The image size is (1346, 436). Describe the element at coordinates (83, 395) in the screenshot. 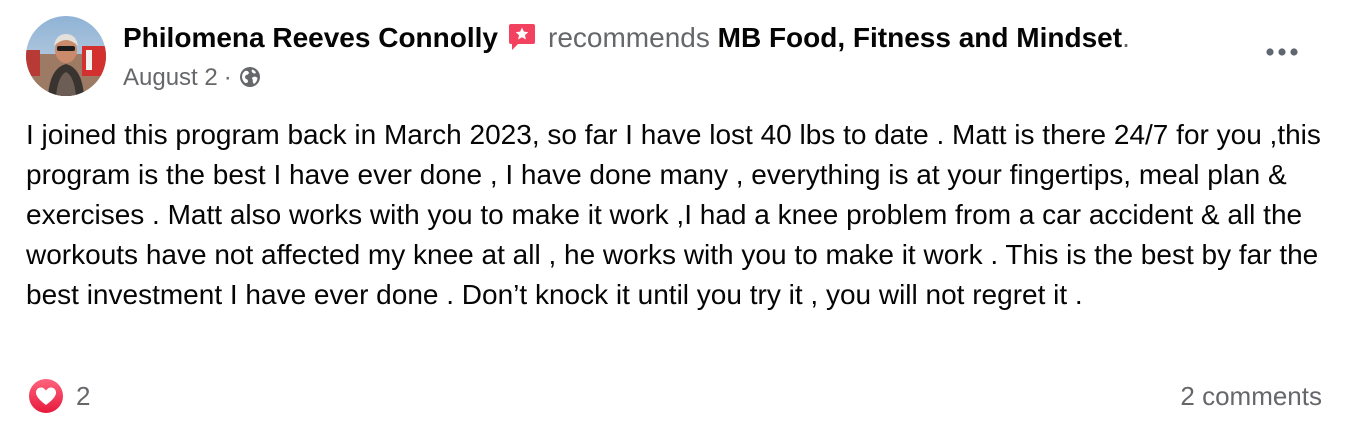

I see `reaction-count: 2` at that location.